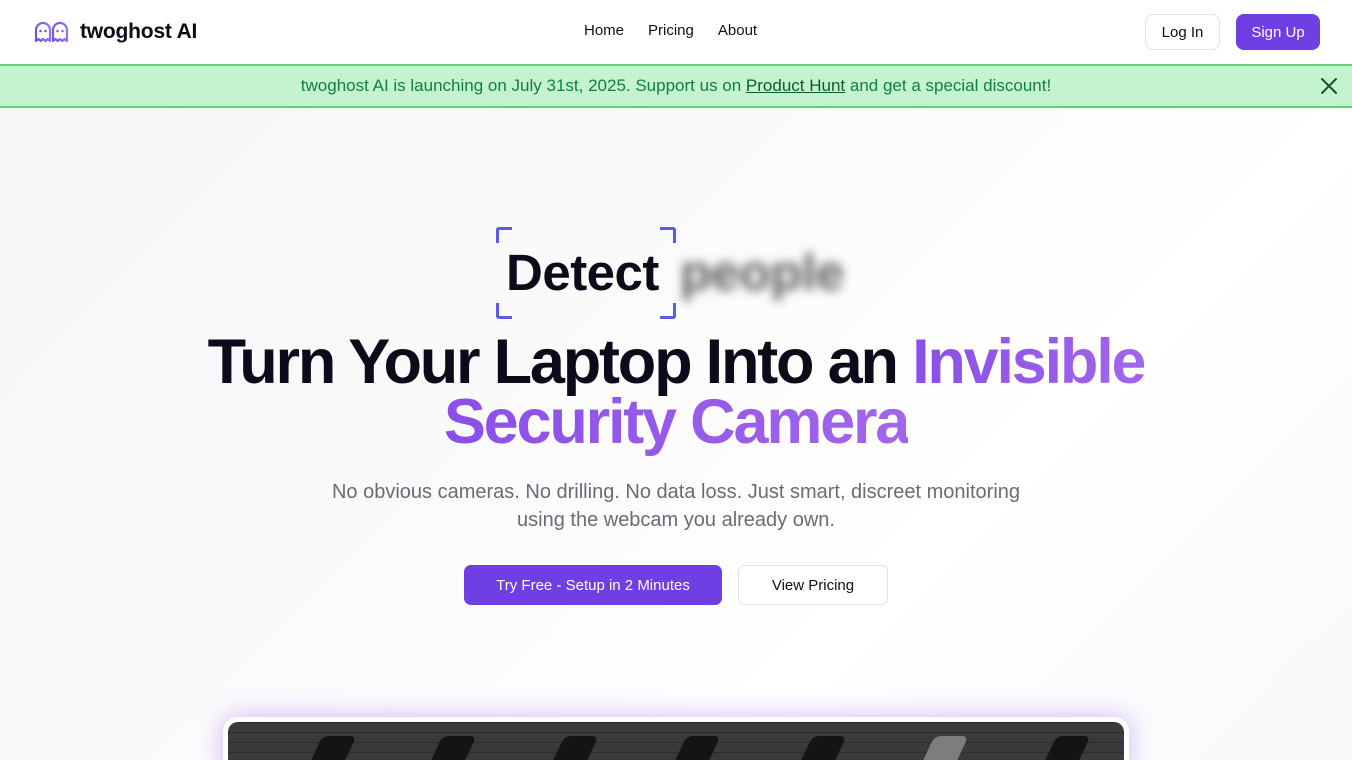  I want to click on signup-button: Sign Up, so click(1278, 32).